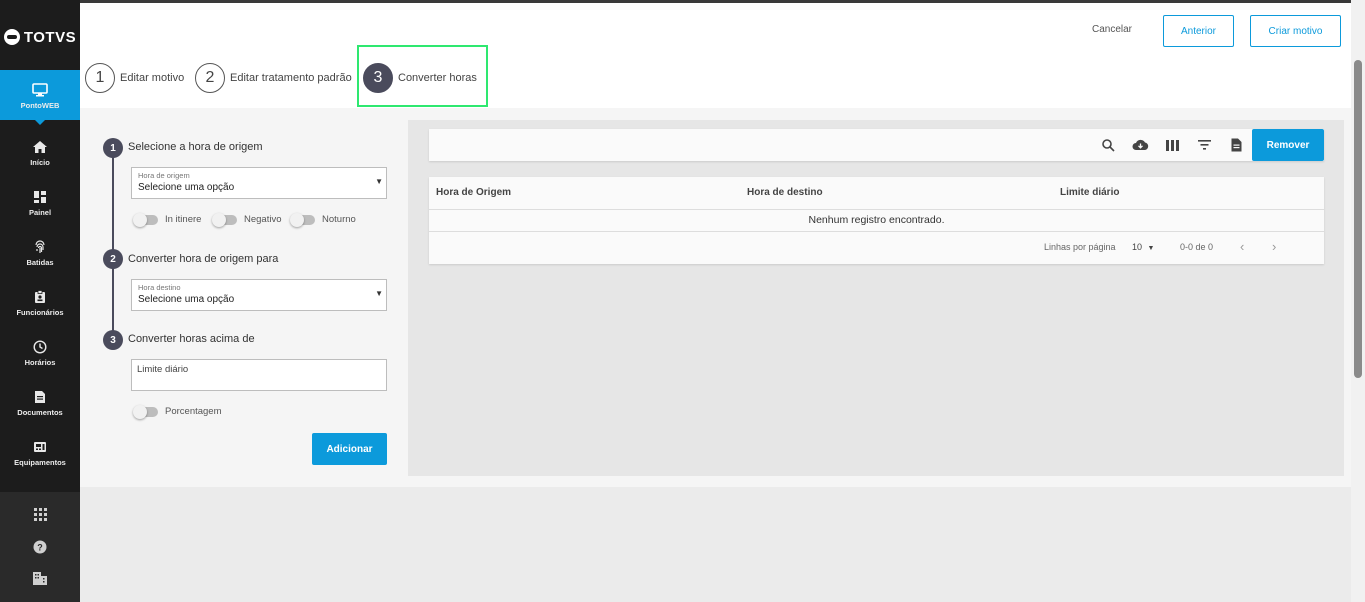 This screenshot has height=602, width=1365. I want to click on sidebar-item-label: Documentos, so click(40, 412).